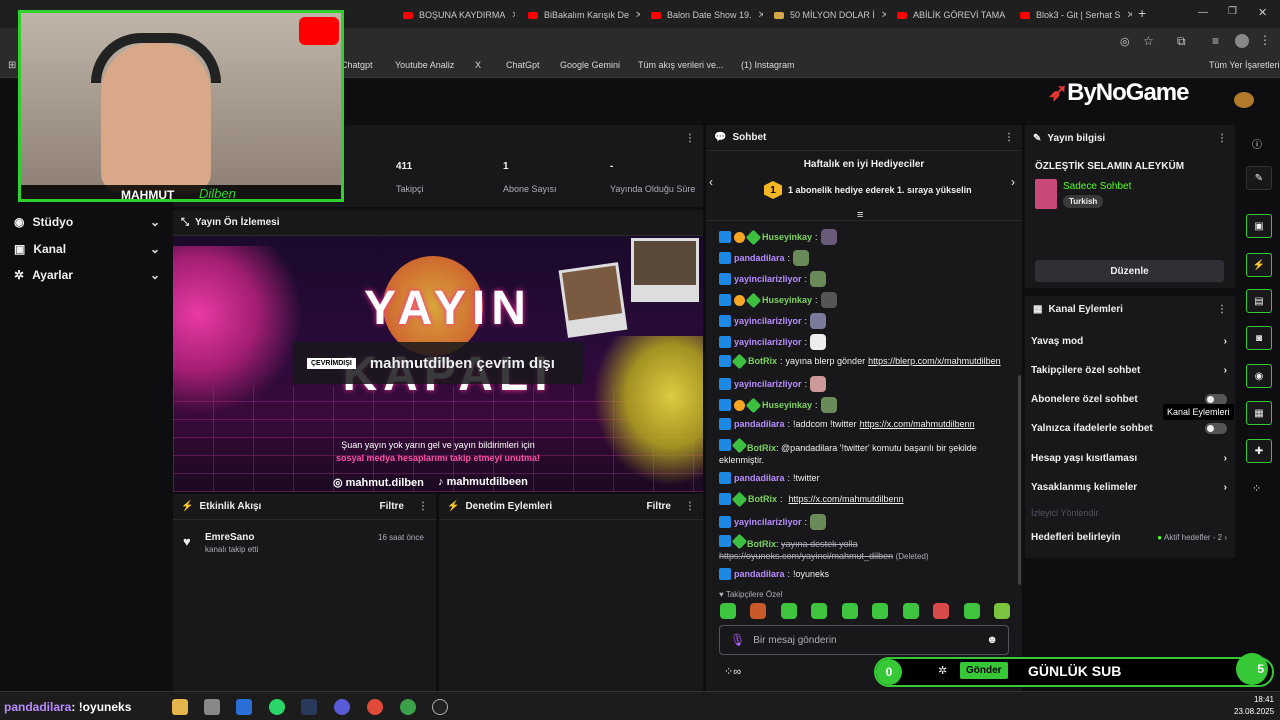  What do you see at coordinates (1244, 65) in the screenshot?
I see `all-bookmarks: Tüm Yer İşaretleri` at bounding box center [1244, 65].